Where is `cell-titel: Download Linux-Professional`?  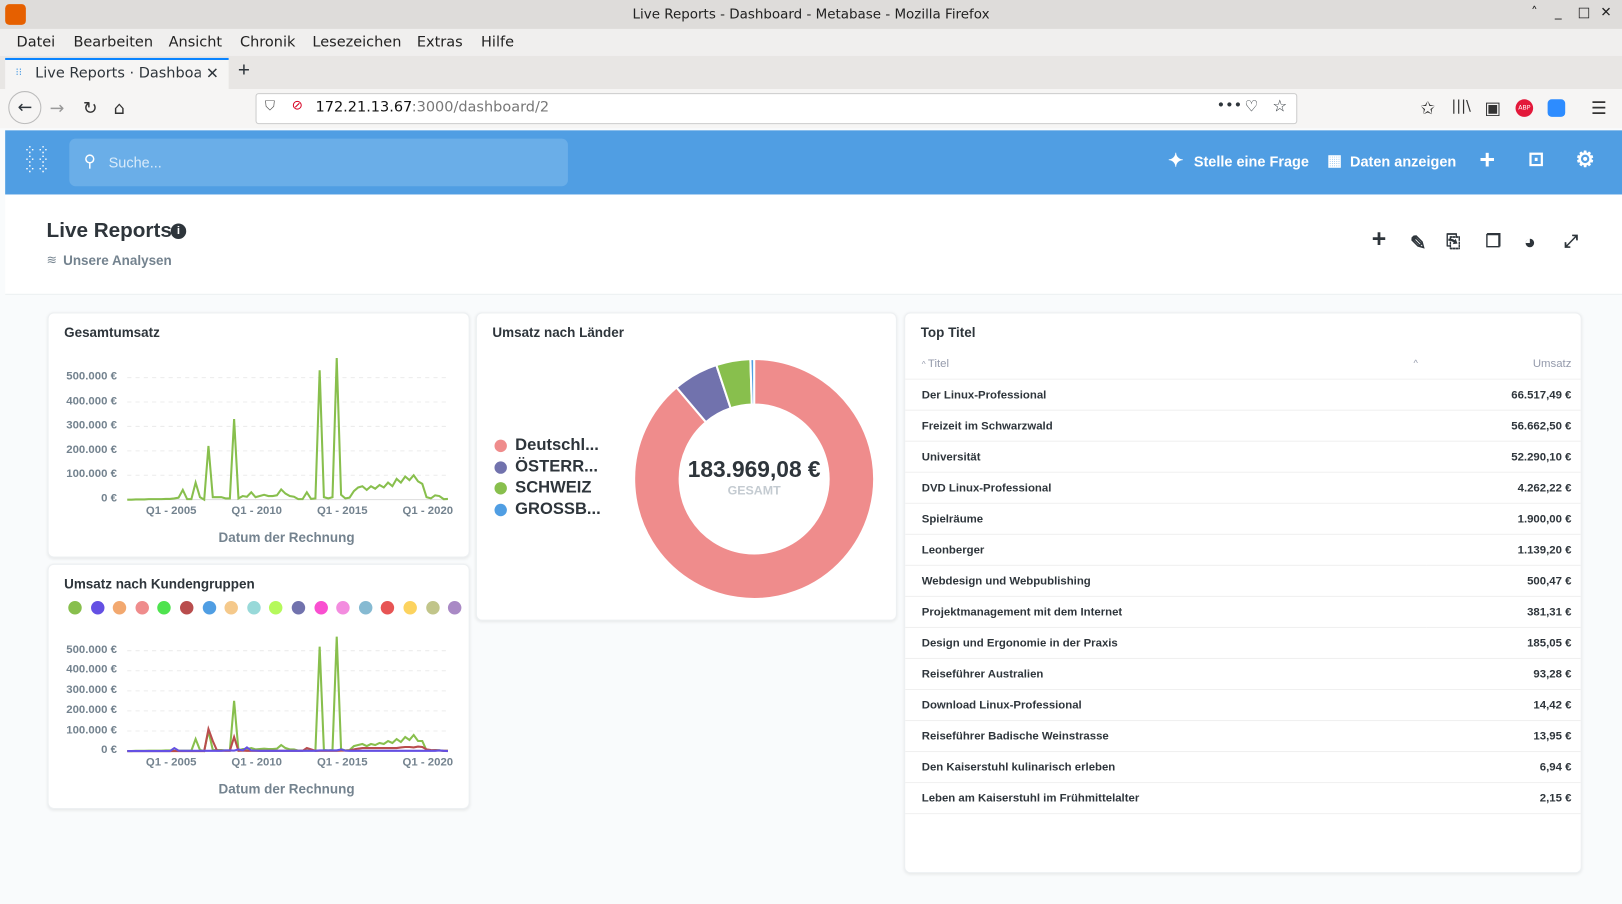
cell-titel: Download Linux-Professional is located at coordinates (1166, 705).